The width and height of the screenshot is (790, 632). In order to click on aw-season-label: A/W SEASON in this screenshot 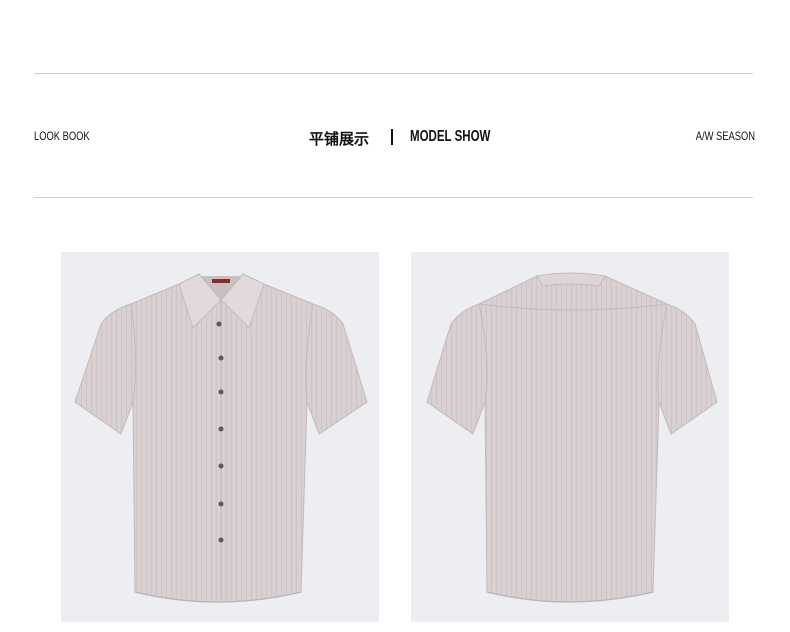, I will do `click(725, 136)`.